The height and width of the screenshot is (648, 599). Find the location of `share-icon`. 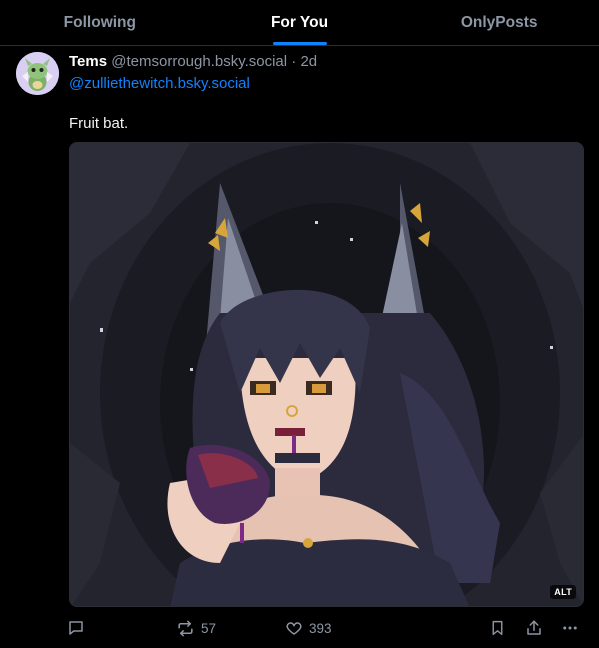

share-icon is located at coordinates (534, 628).